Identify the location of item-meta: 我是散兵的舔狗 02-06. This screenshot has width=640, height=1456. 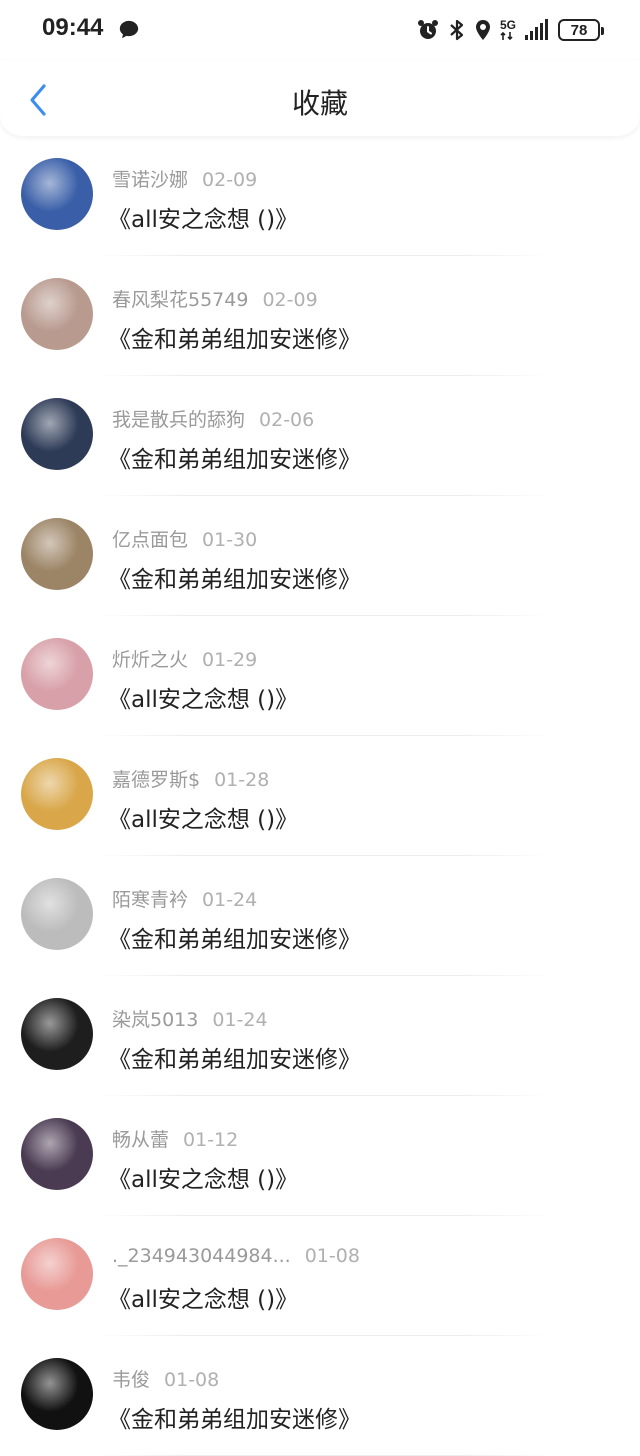
(213, 418).